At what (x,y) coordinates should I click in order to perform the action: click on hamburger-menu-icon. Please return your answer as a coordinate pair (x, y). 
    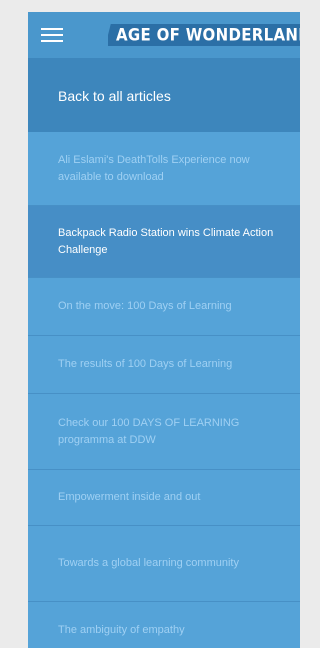
    Looking at the image, I should click on (52, 35).